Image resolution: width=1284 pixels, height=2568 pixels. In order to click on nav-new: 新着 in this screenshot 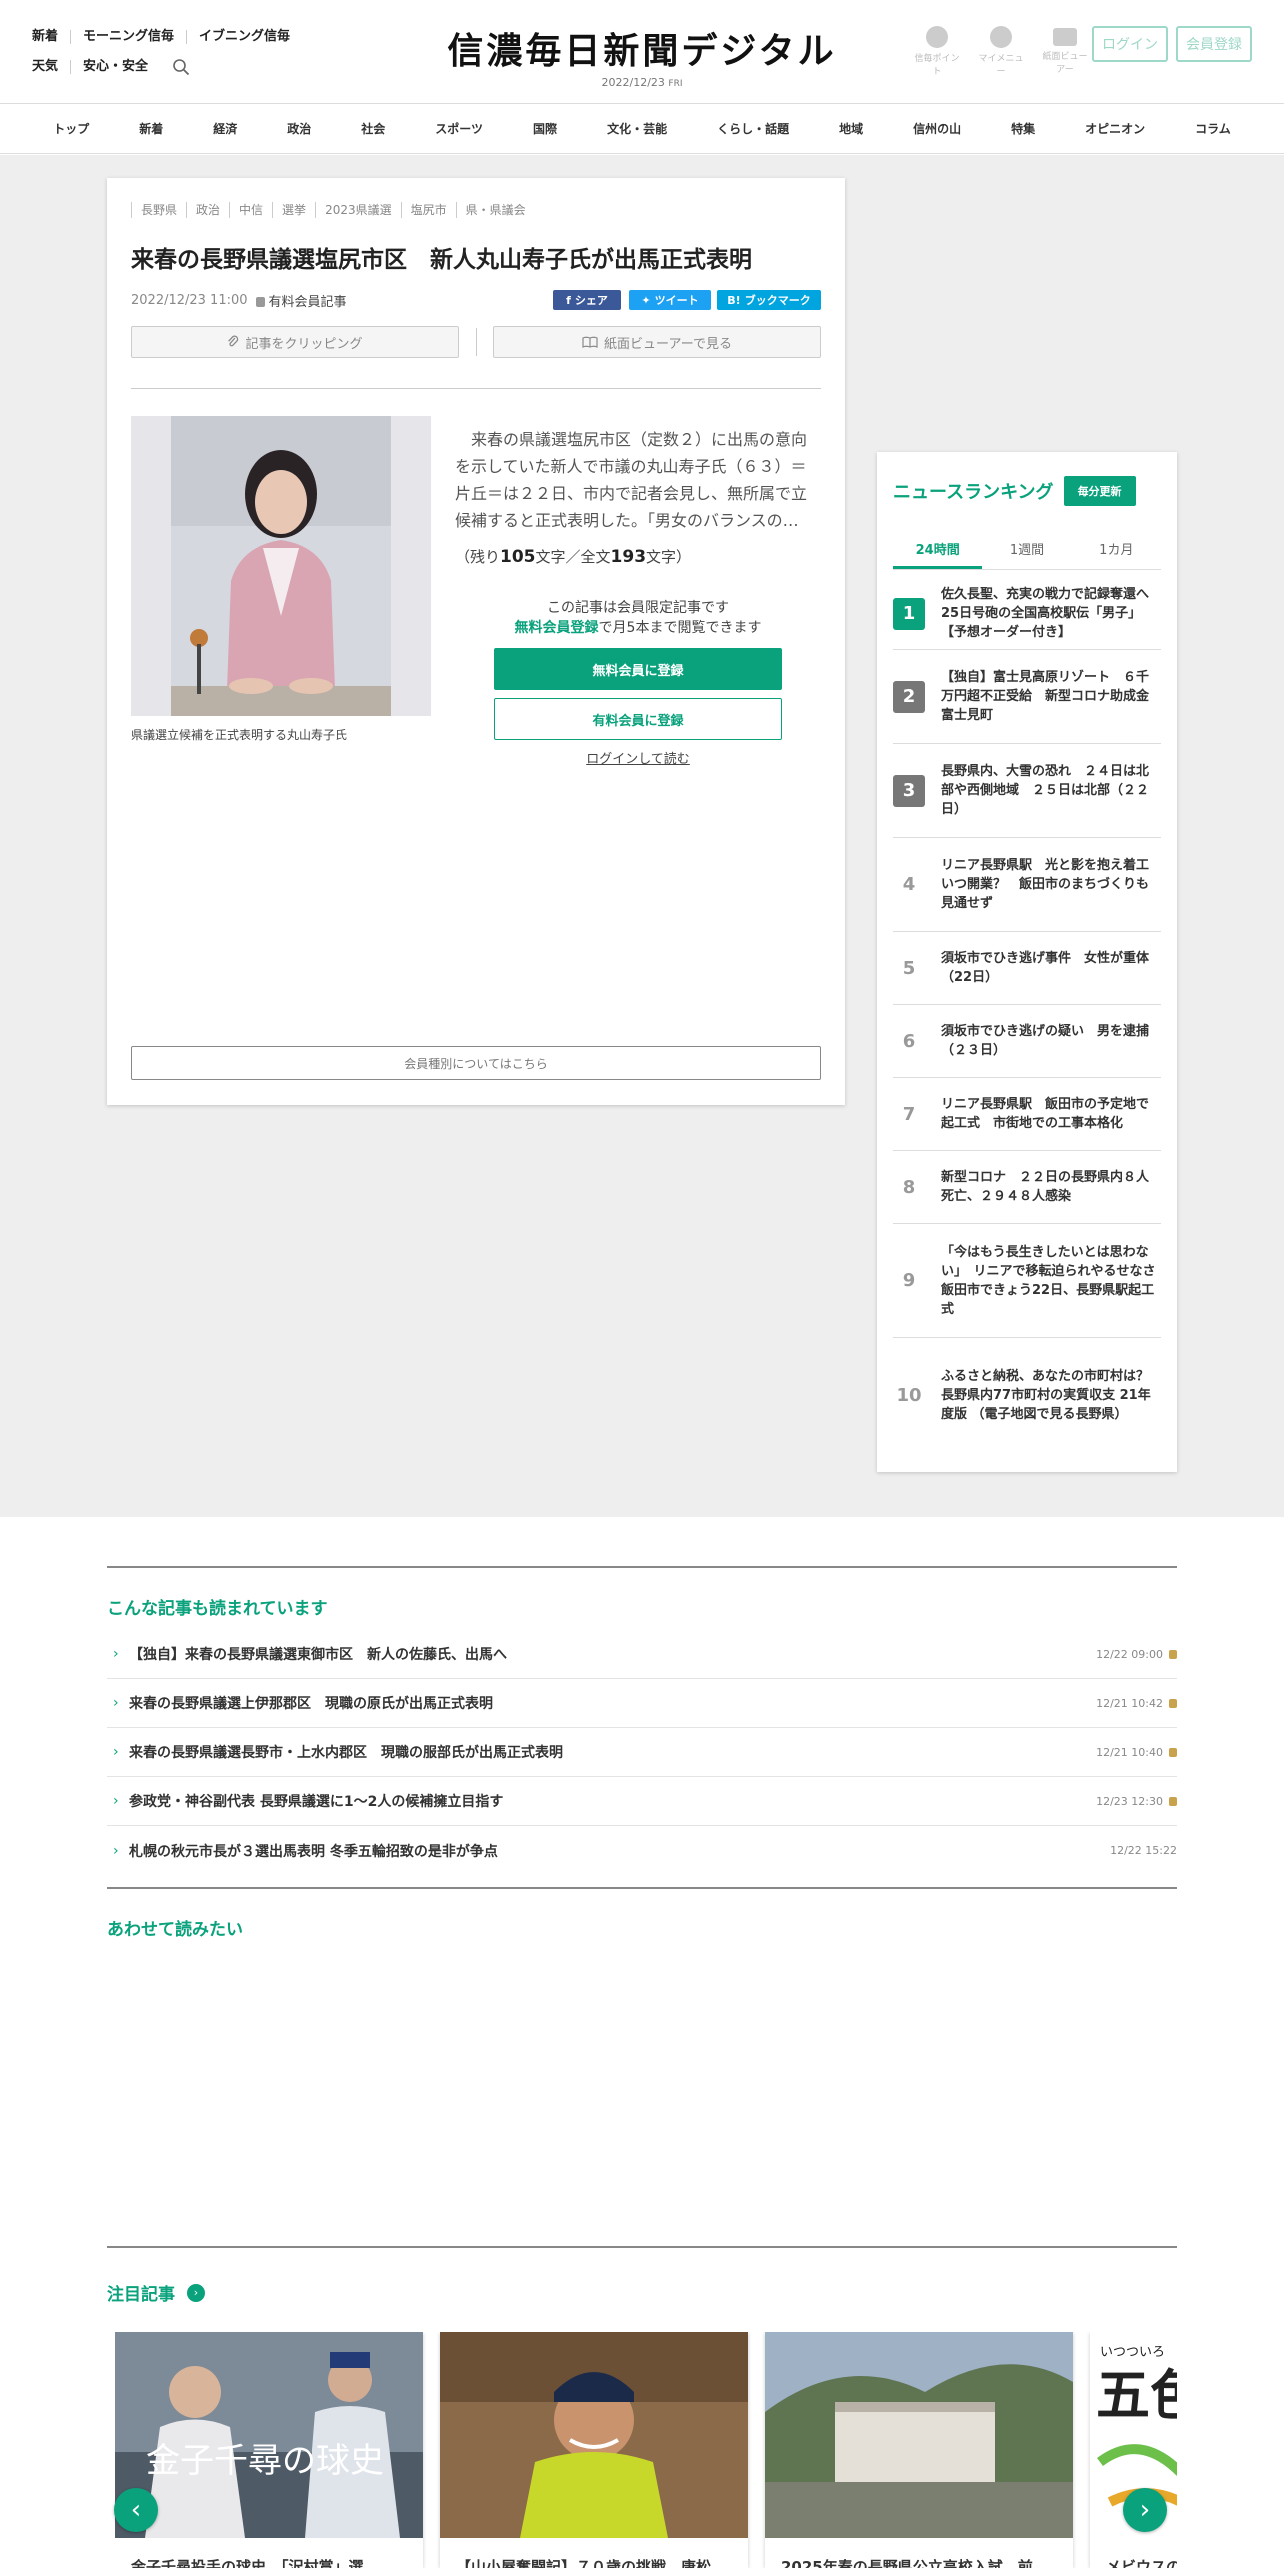, I will do `click(151, 128)`.